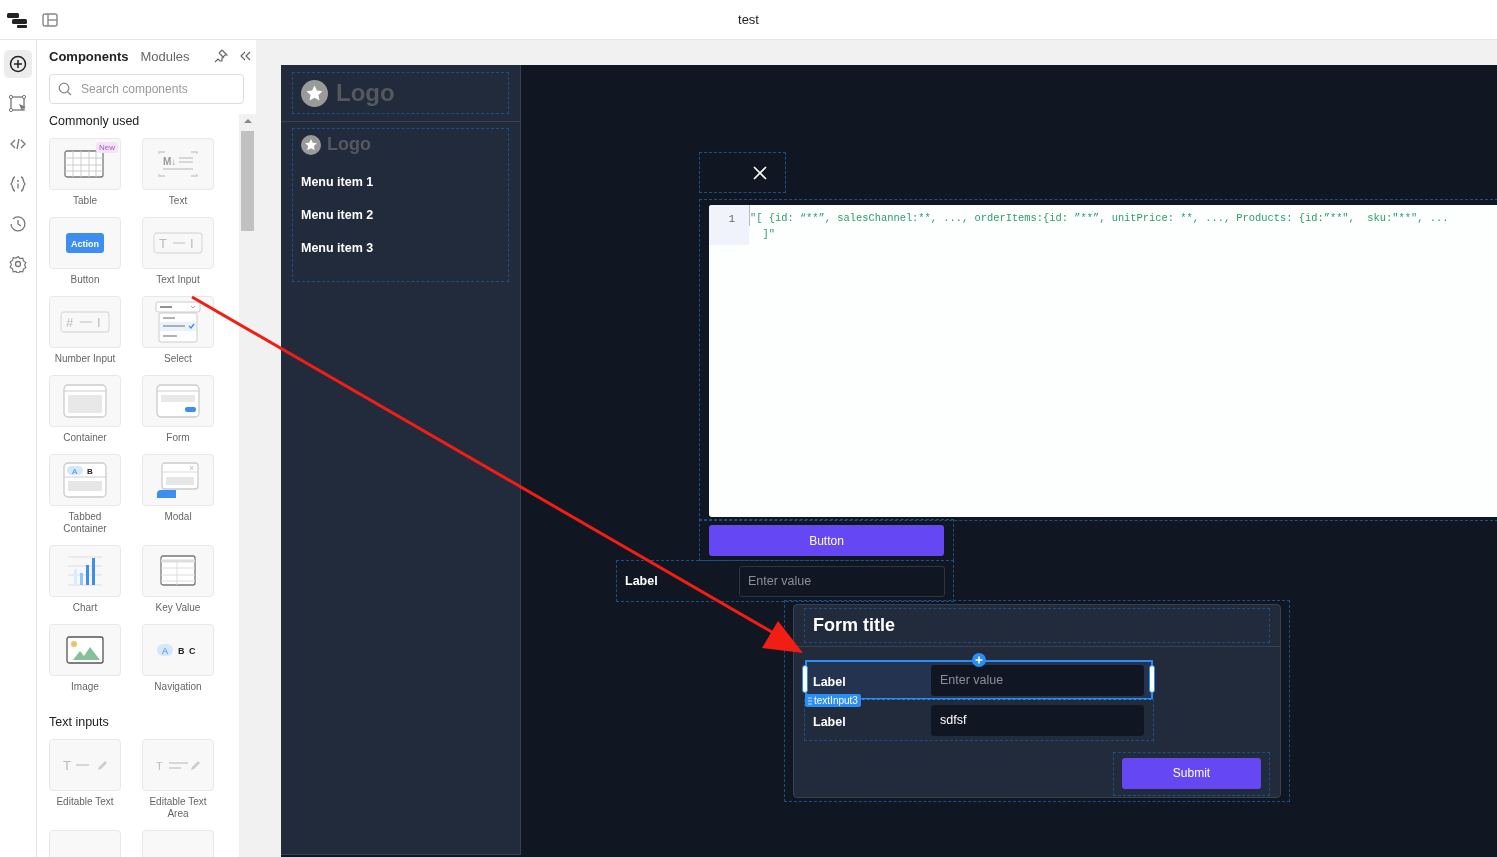 This screenshot has height=857, width=1497. I want to click on page-title: test, so click(748, 19).